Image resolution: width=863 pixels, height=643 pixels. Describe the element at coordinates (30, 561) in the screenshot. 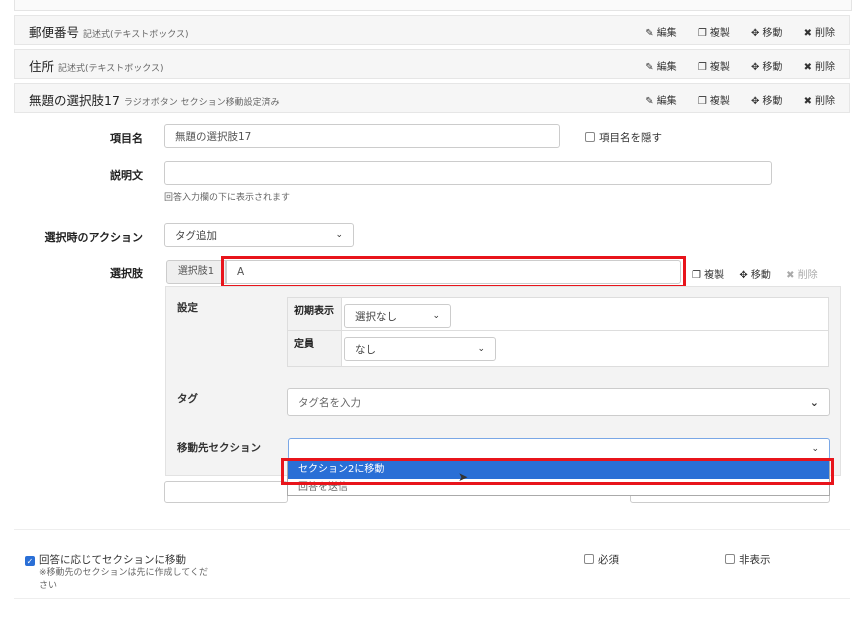

I see `check-icon: ✓` at that location.